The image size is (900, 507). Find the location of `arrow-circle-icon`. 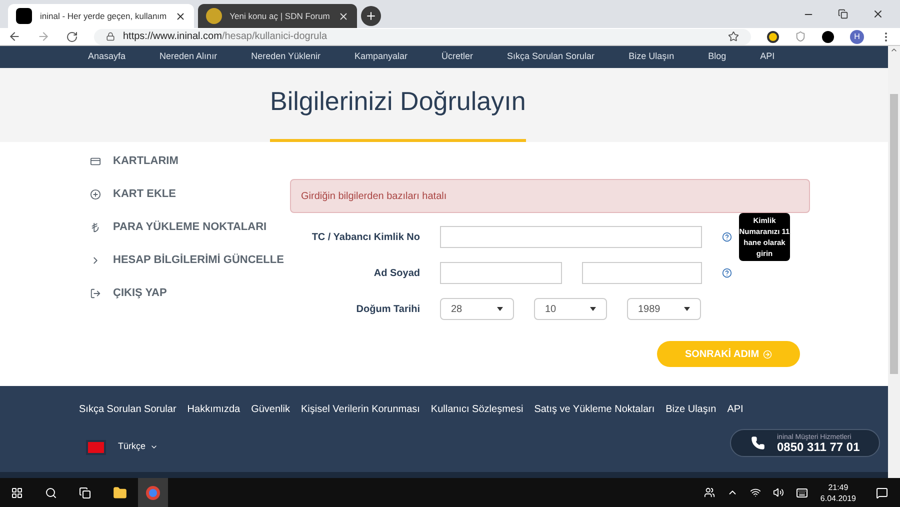

arrow-circle-icon is located at coordinates (767, 354).